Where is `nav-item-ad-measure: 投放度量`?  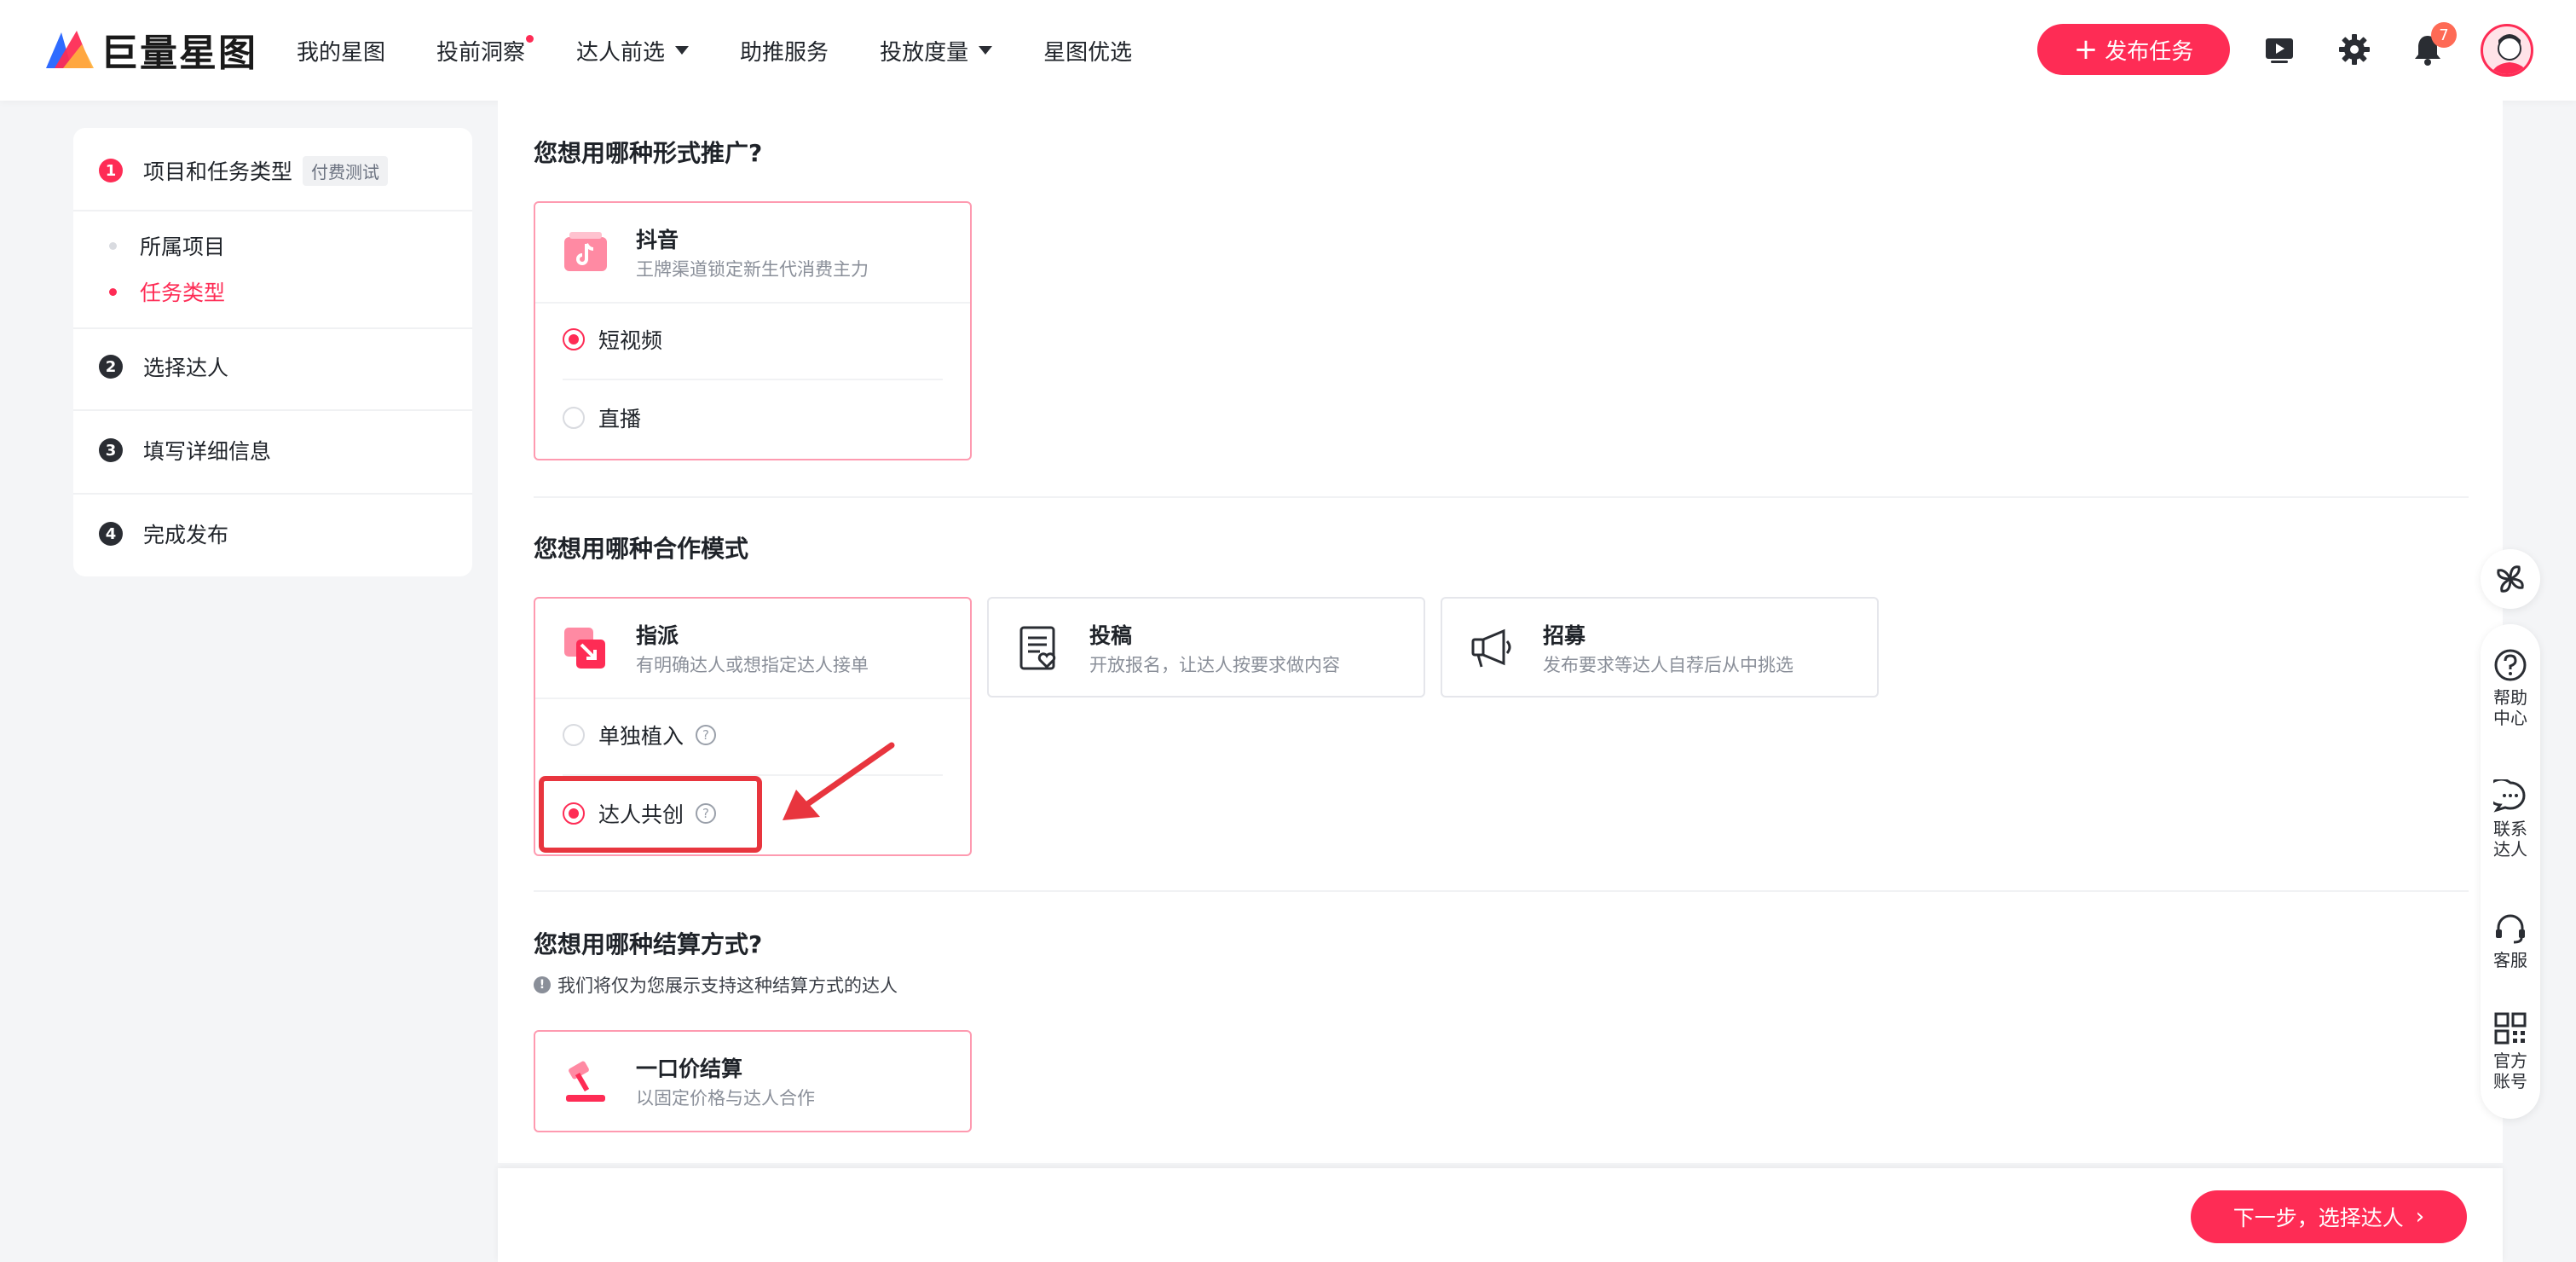 nav-item-ad-measure: 投放度量 is located at coordinates (936, 51).